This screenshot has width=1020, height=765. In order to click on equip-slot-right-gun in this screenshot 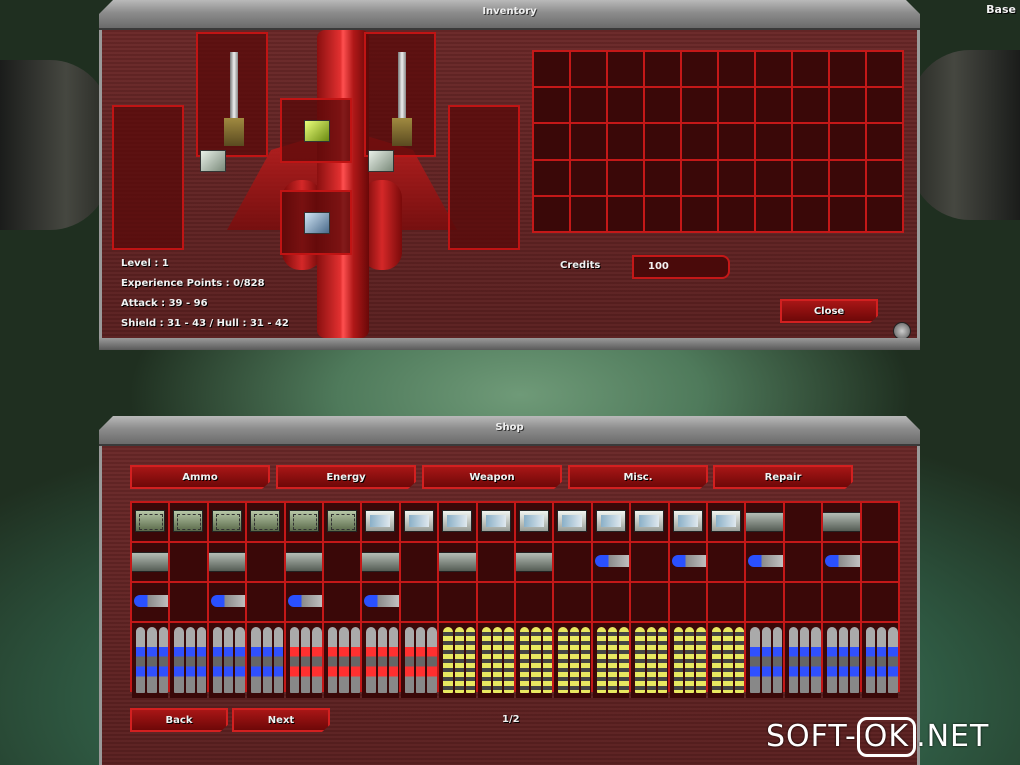, I will do `click(400, 94)`.